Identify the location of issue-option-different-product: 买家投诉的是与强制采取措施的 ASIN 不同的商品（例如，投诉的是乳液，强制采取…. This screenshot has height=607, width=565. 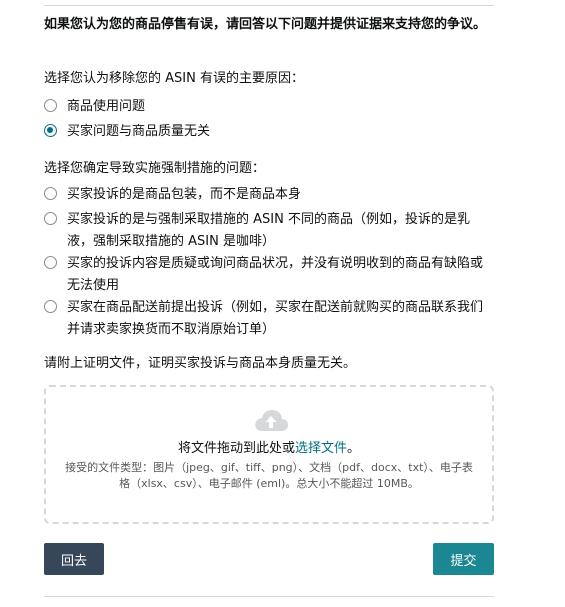
(269, 231).